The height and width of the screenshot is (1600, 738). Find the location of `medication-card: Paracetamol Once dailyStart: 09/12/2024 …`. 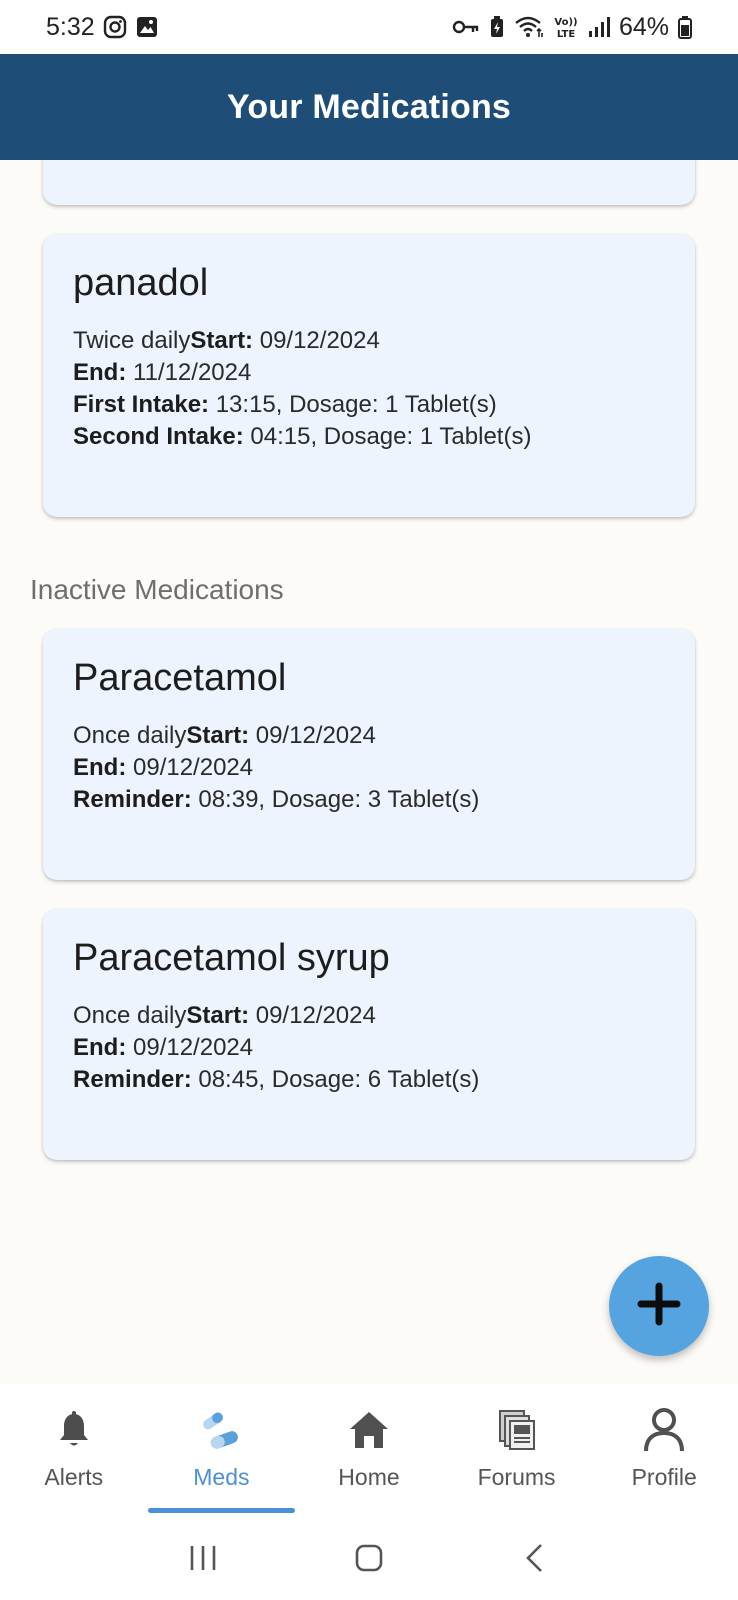

medication-card: Paracetamol Once dailyStart: 09/12/2024 … is located at coordinates (369, 754).